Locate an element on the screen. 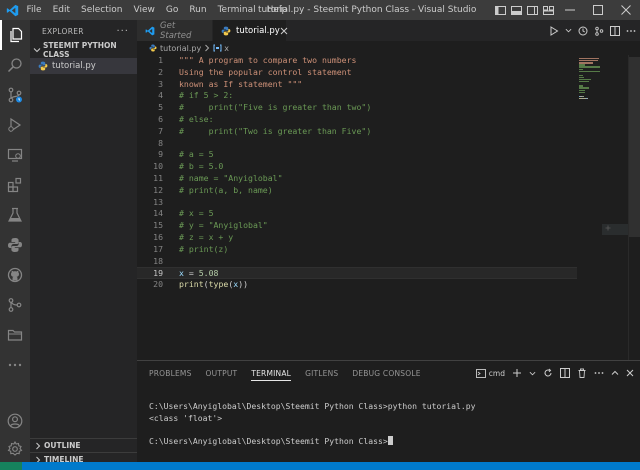 This screenshot has width=640, height=470. search-icon is located at coordinates (15, 65).